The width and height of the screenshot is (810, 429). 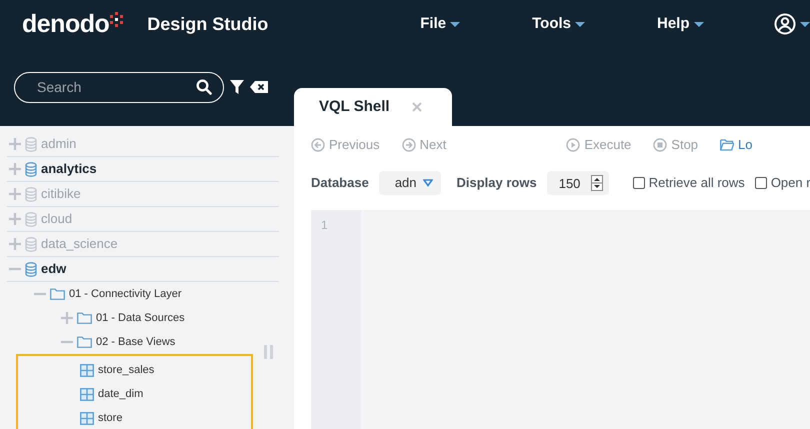 I want to click on tree-label: date_dim, so click(x=121, y=394).